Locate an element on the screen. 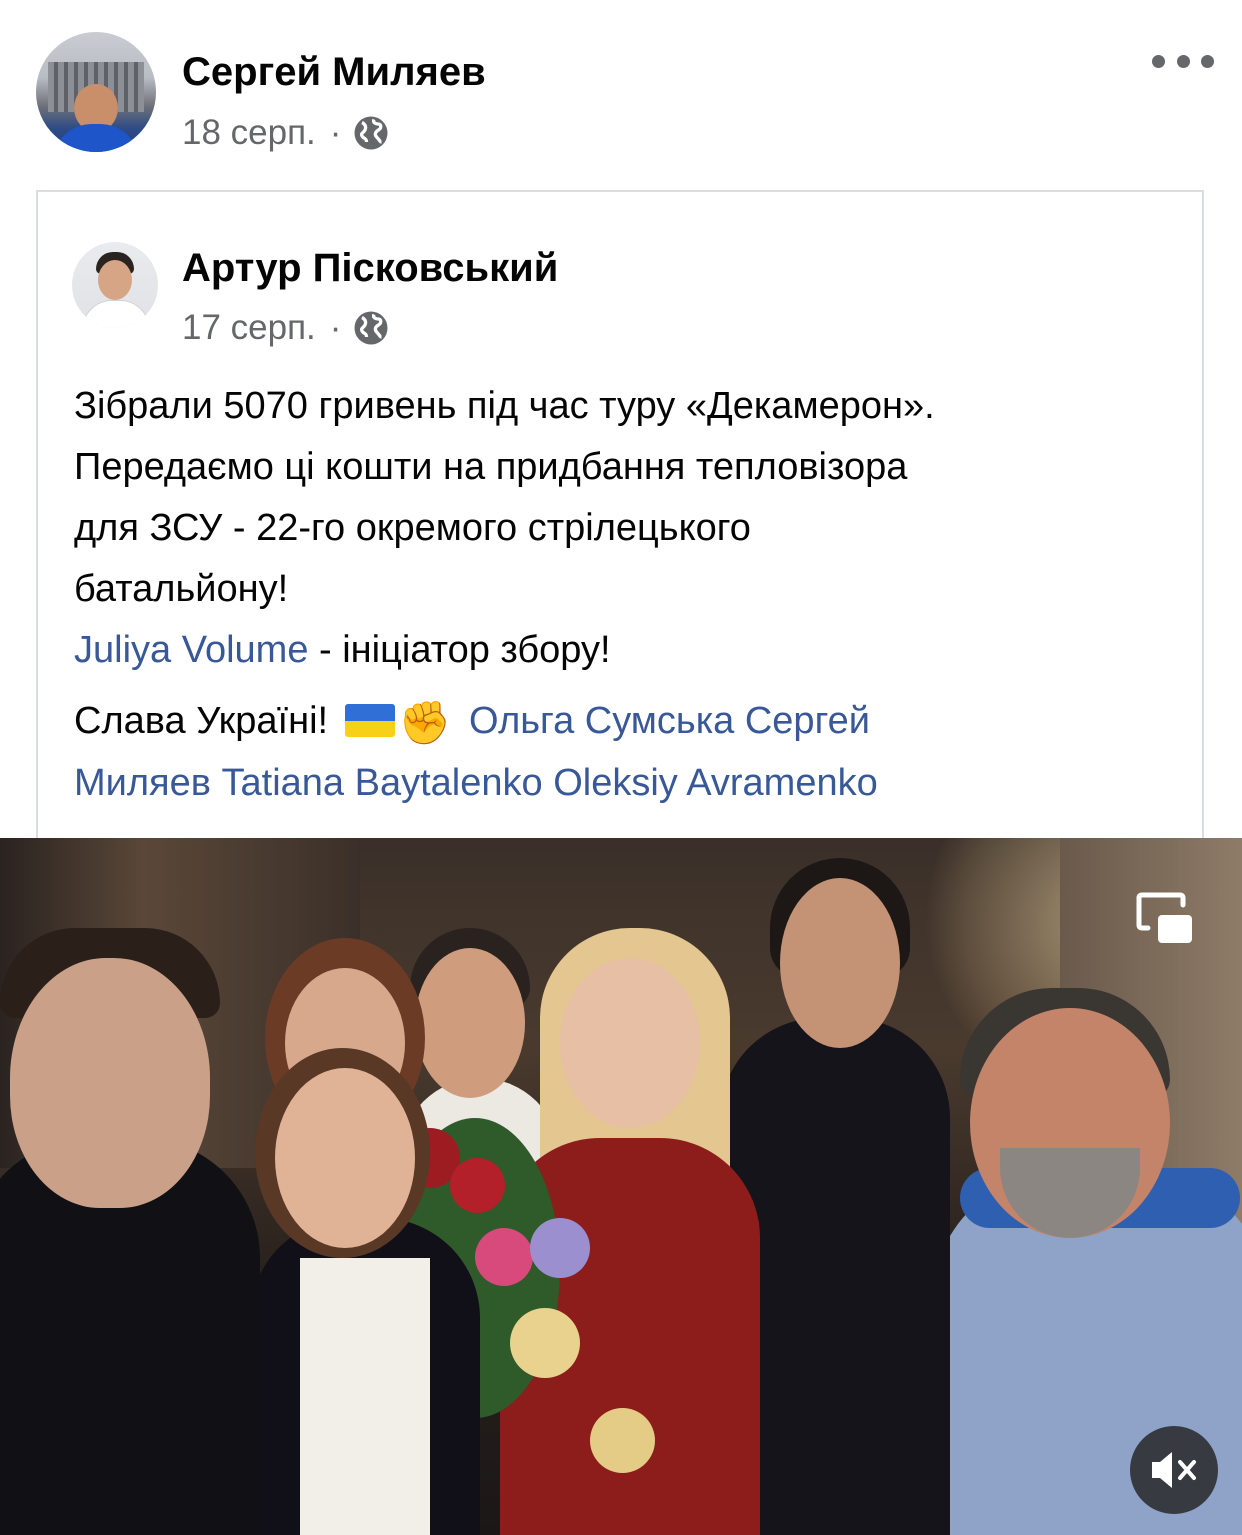 This screenshot has height=1535, width=1242. shared-author-avatar is located at coordinates (115, 285).